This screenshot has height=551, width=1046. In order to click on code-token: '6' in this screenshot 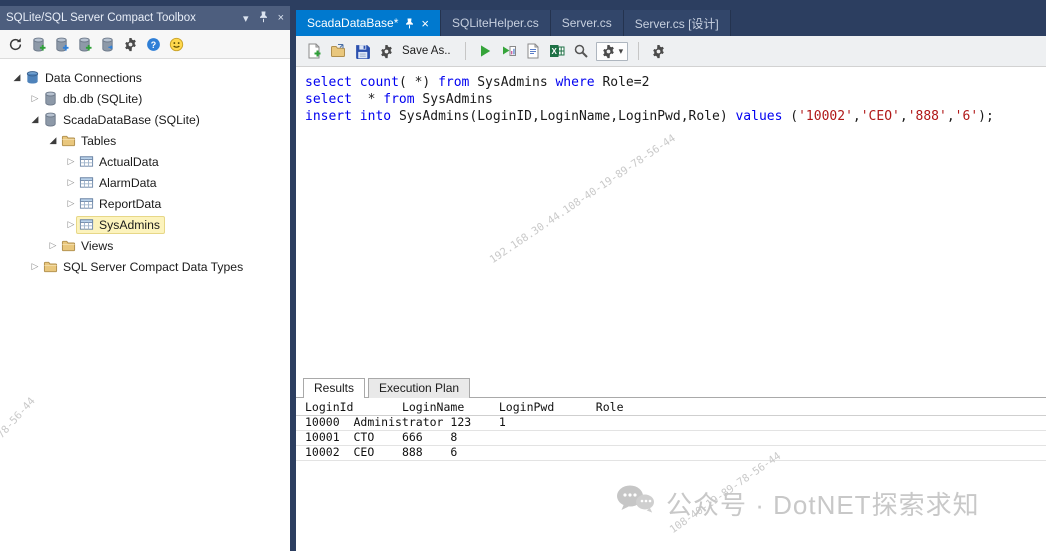, I will do `click(966, 116)`.